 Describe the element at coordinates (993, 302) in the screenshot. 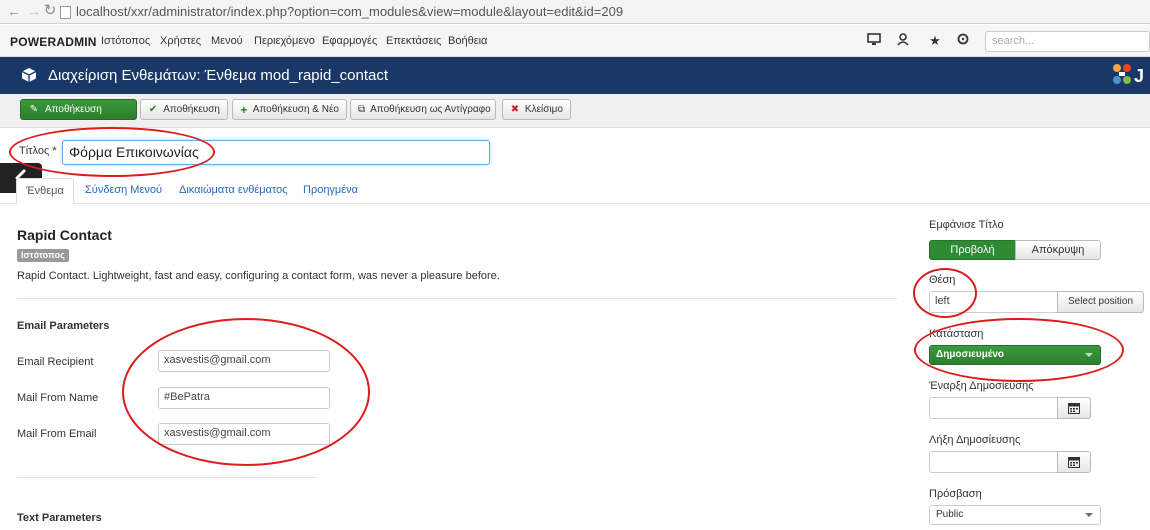

I see `position-input: left` at that location.